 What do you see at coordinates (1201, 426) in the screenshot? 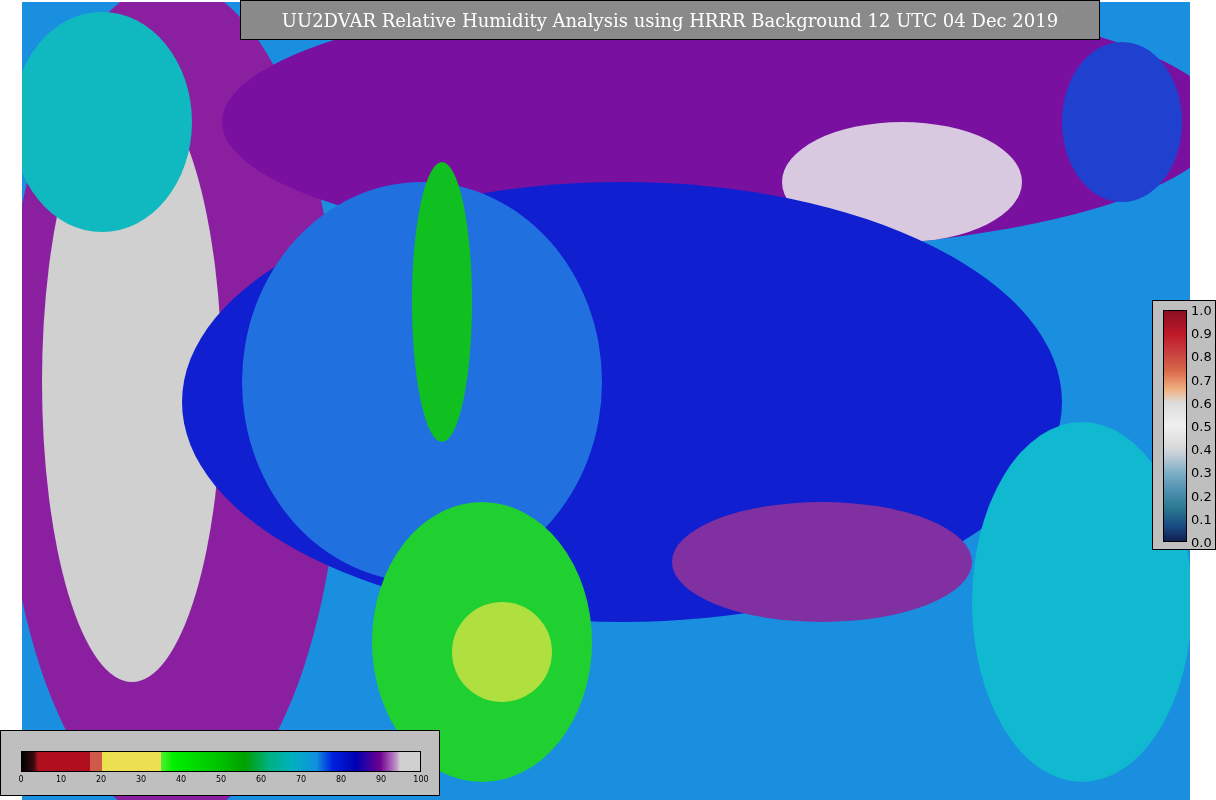
I see `colorbar-tick-label: 0.5` at bounding box center [1201, 426].